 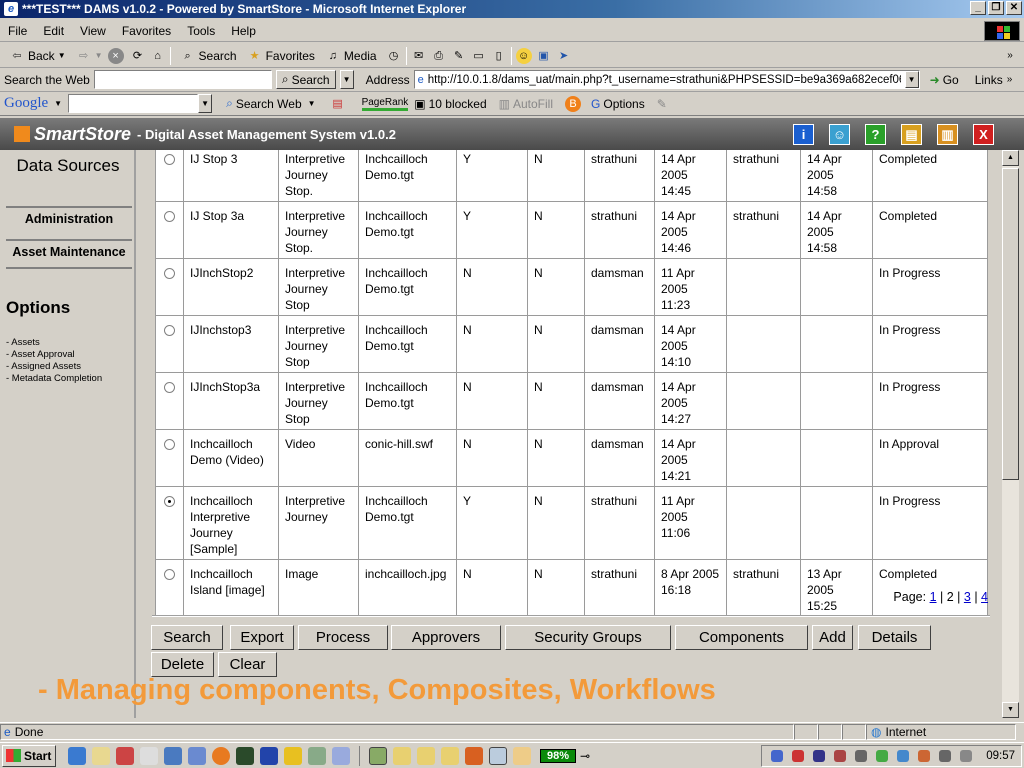 What do you see at coordinates (281, 56) in the screenshot?
I see `favorites-button: ★ Favorites` at bounding box center [281, 56].